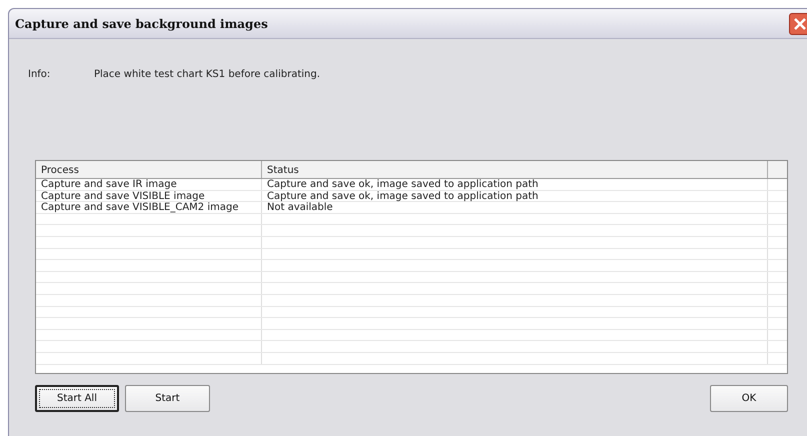 The width and height of the screenshot is (807, 436). Describe the element at coordinates (749, 398) in the screenshot. I see `dialog-button: OK` at that location.